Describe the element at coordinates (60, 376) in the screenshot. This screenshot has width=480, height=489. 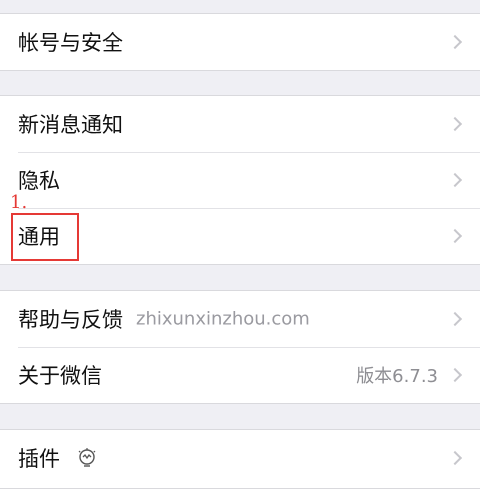
I see `row-label: 关于微信` at that location.